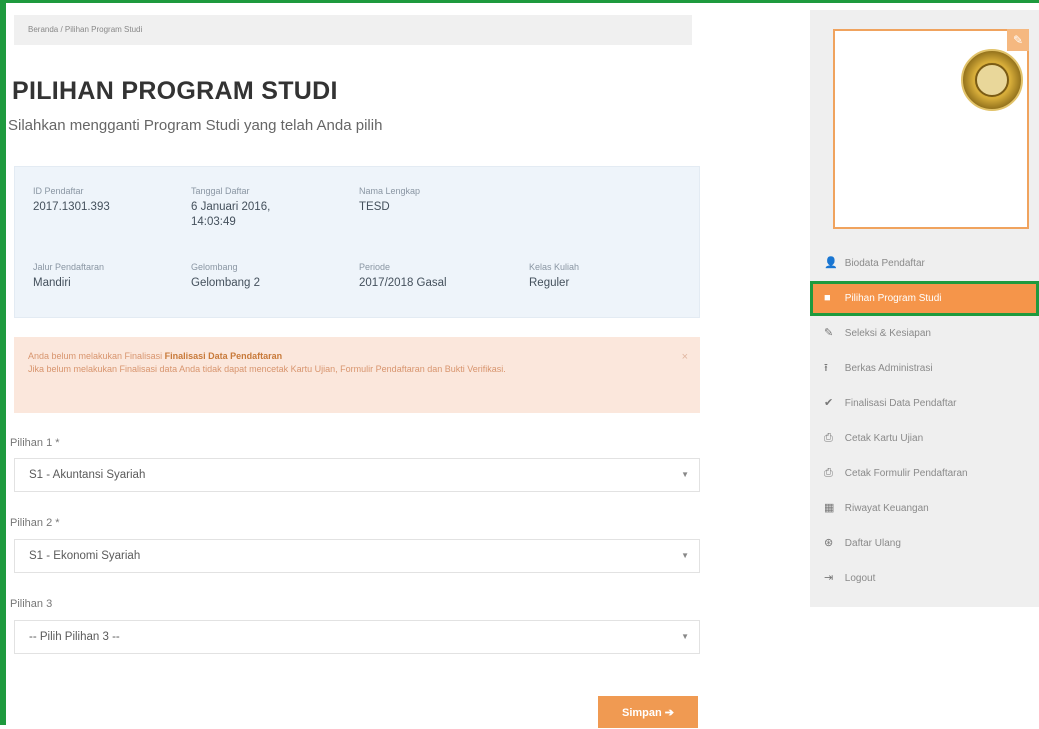  I want to click on check-icon: ✔, so click(829, 403).